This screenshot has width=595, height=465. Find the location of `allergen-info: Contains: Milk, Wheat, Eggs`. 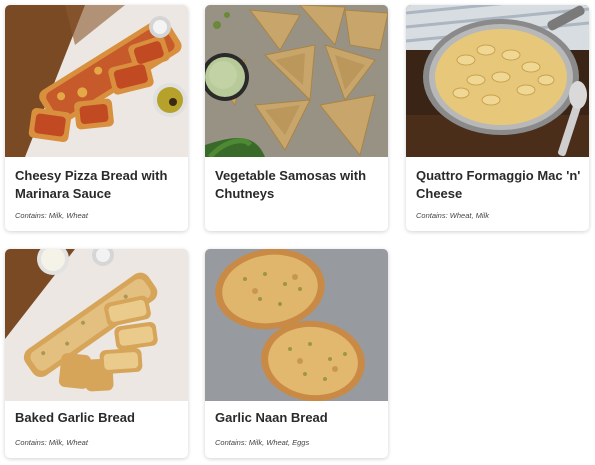

allergen-info: Contains: Milk, Wheat, Eggs is located at coordinates (262, 442).